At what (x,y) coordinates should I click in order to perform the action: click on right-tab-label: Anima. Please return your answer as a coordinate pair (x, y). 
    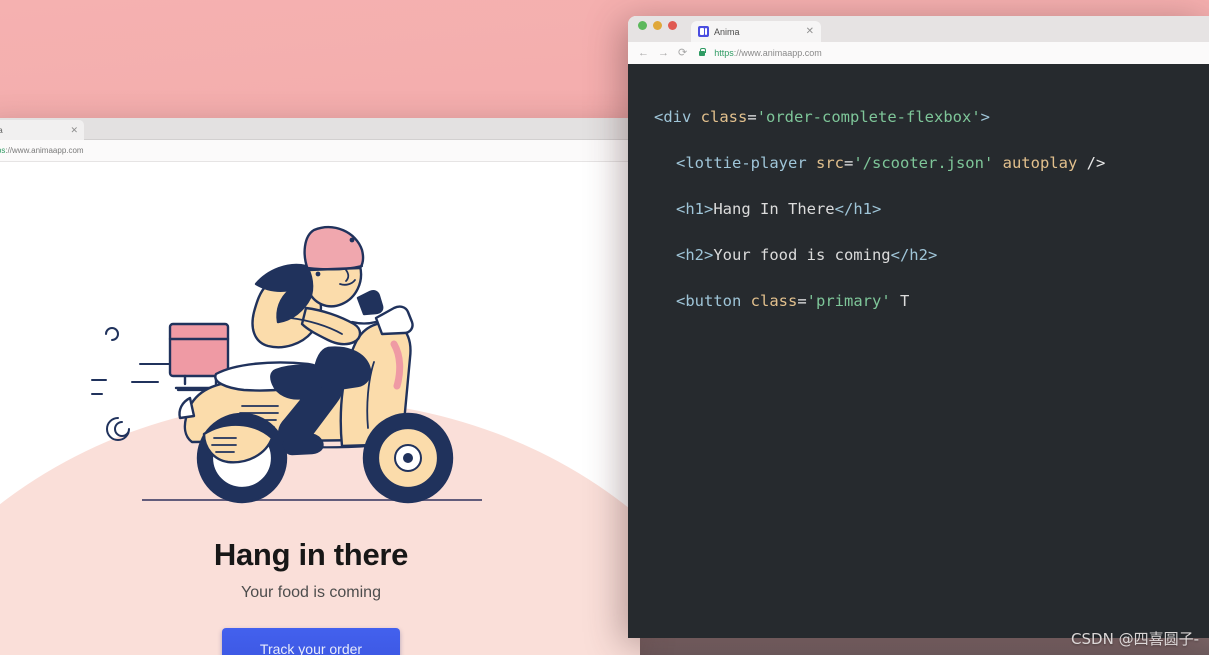
    Looking at the image, I should click on (727, 31).